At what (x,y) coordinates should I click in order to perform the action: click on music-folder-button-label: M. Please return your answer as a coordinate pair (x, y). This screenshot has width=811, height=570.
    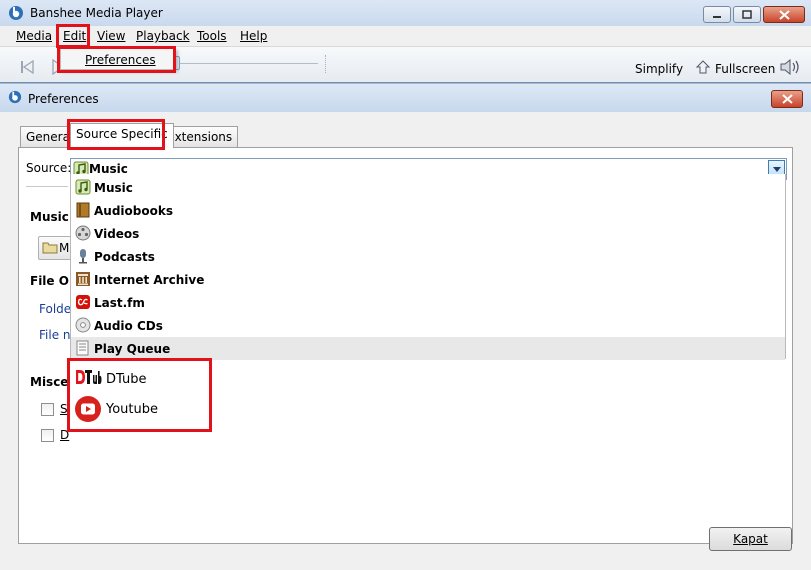
    Looking at the image, I should click on (64, 248).